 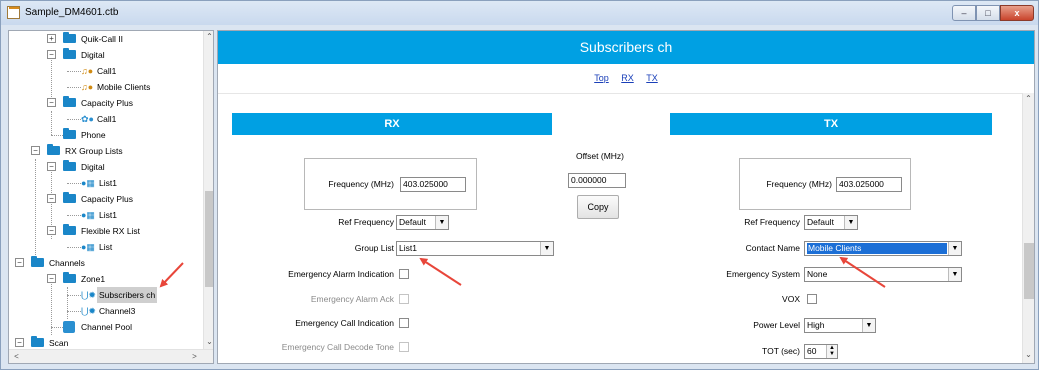 I want to click on rx-frequency-input: 403.025000, so click(x=433, y=184).